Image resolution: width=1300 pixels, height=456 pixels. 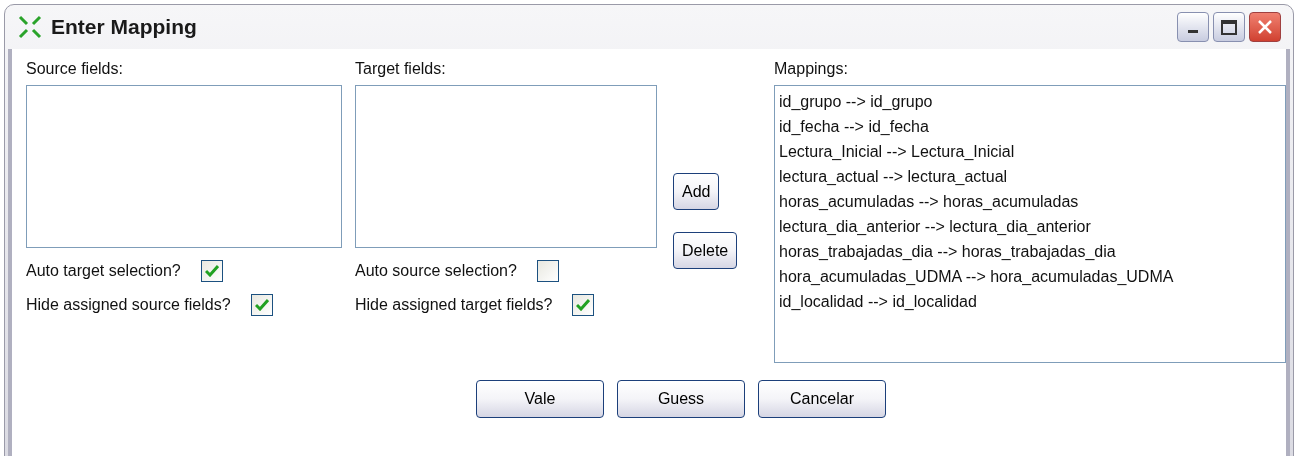 What do you see at coordinates (1030, 126) in the screenshot?
I see `mapping-item: id_fecha --> id_fecha` at bounding box center [1030, 126].